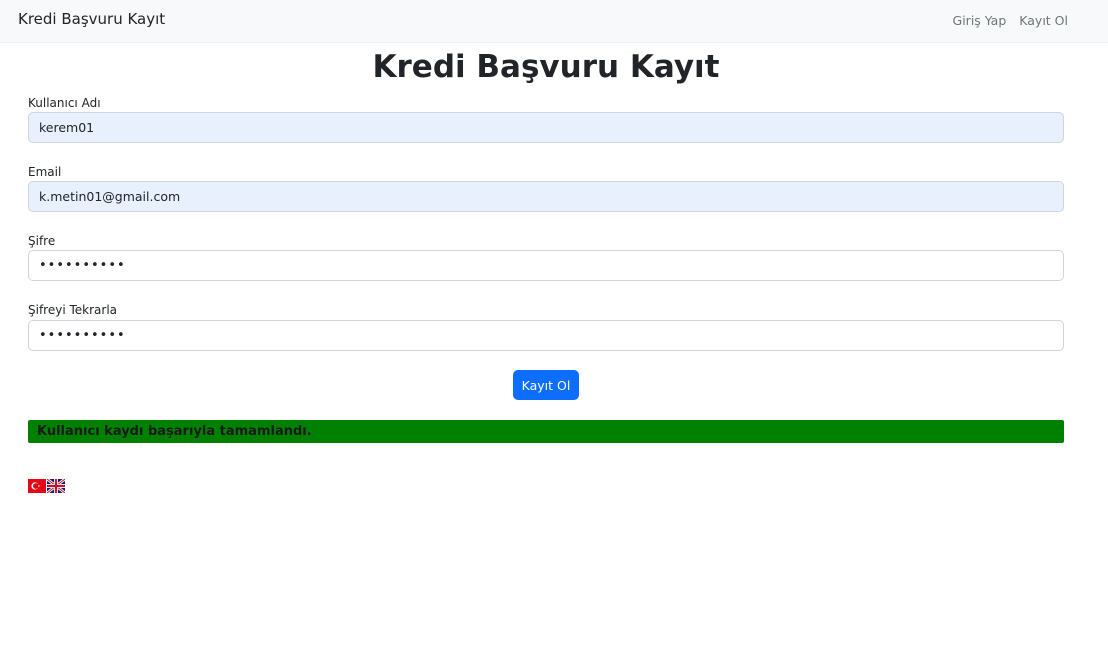 The width and height of the screenshot is (1108, 663). I want to click on password-repeat-field, so click(546, 335).